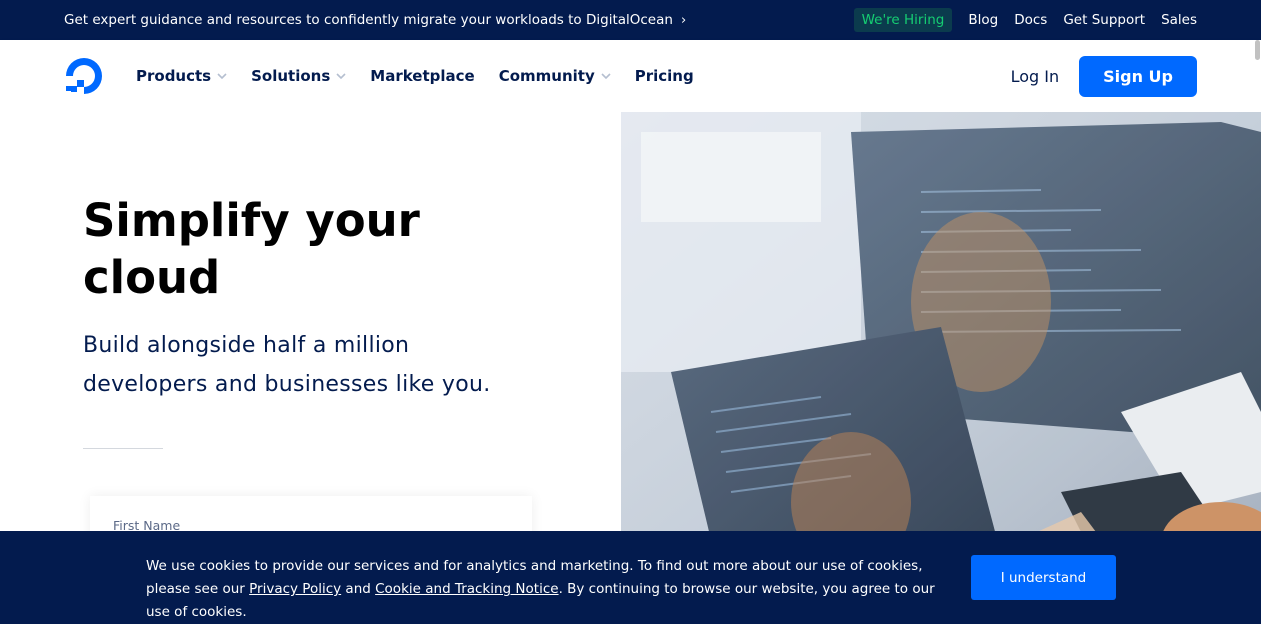  Describe the element at coordinates (683, 20) in the screenshot. I see `chevron-right-icon: ›` at that location.